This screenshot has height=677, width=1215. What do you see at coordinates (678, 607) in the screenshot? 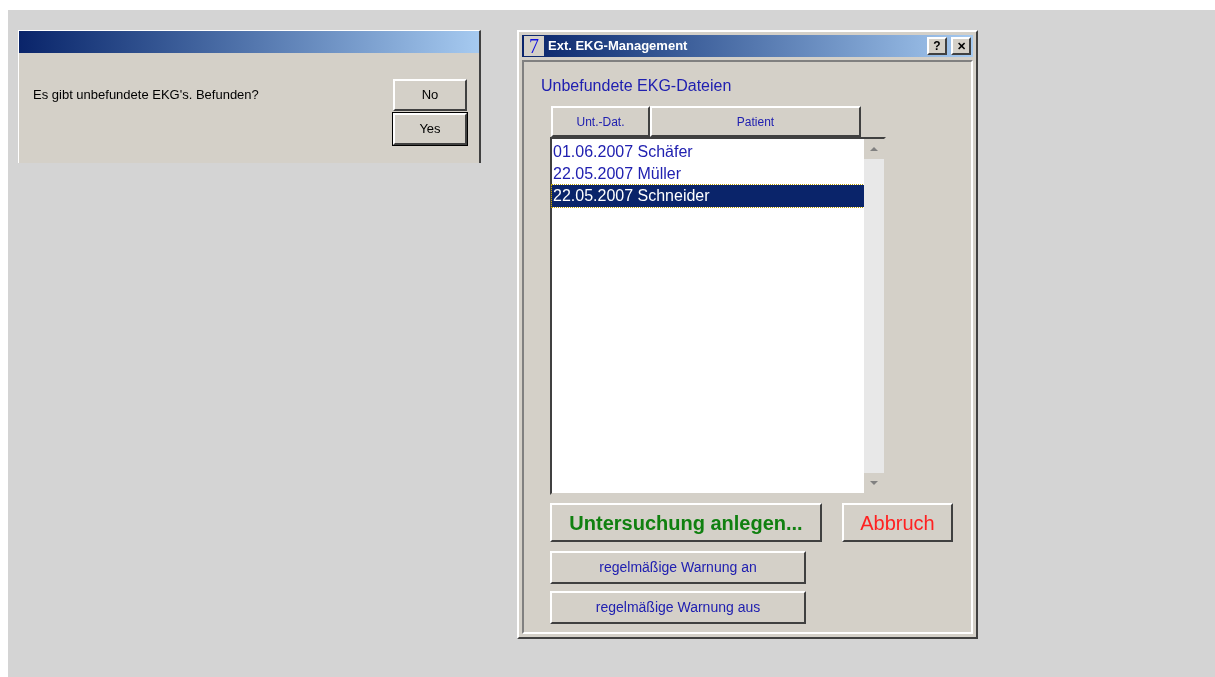
I see `warning-button: regelmäßige Warnung aus` at bounding box center [678, 607].